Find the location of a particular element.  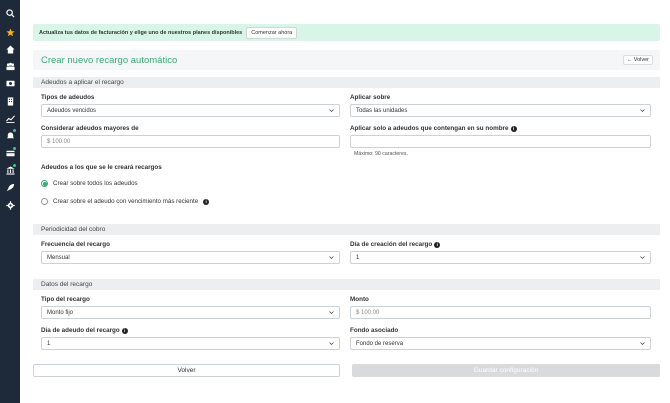

creation-day-select: 1 is located at coordinates (500, 257).